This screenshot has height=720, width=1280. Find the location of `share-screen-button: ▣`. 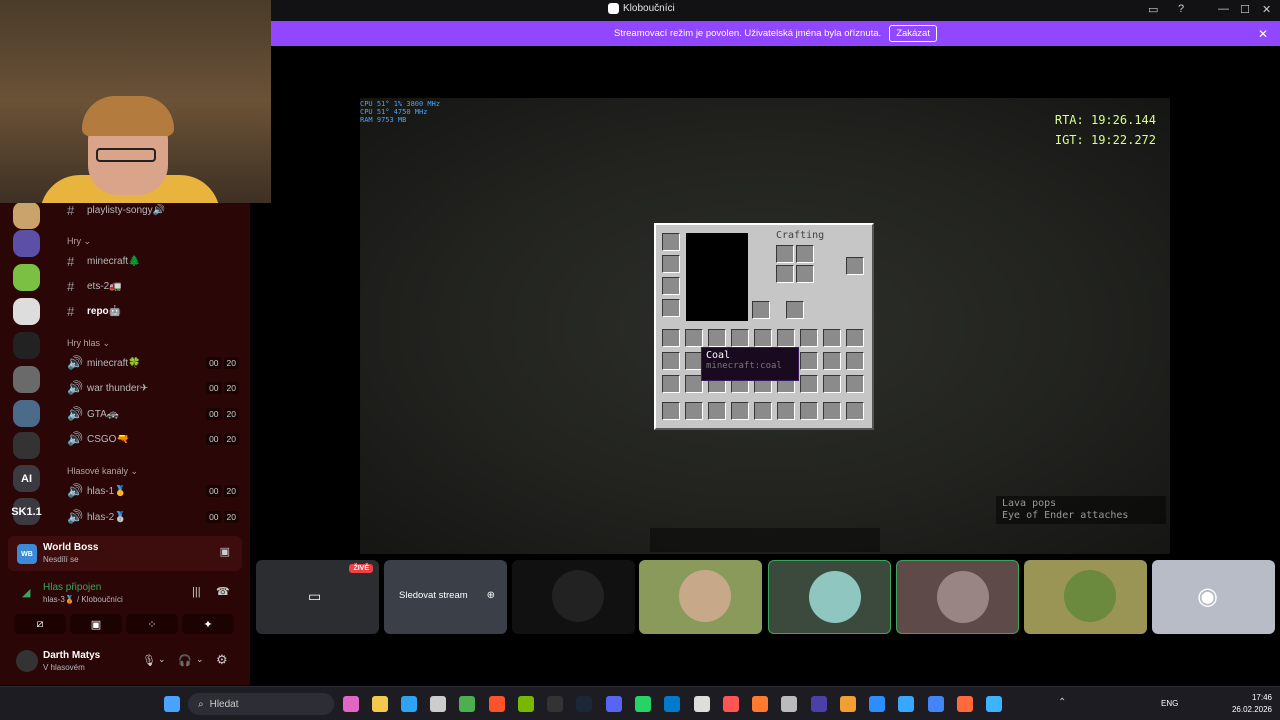

share-screen-button: ▣ is located at coordinates (96, 624).